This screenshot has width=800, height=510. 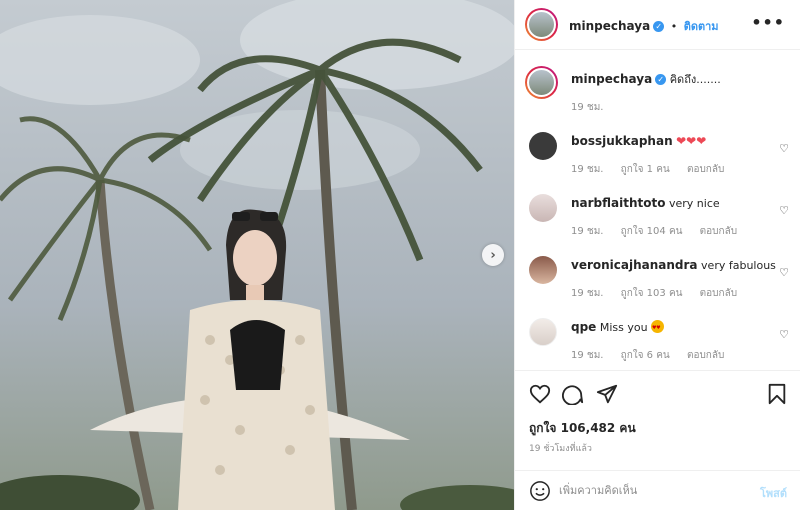 I want to click on post-time: 19 ชั่วโมงที่แล้ว, so click(x=560, y=448).